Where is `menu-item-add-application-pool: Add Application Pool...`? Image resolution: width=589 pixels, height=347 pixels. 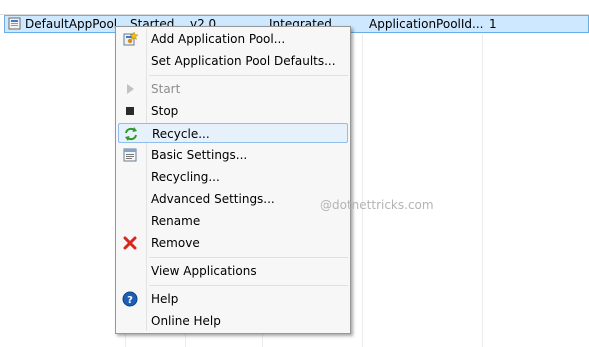
menu-item-add-application-pool: Add Application Pool... is located at coordinates (233, 39).